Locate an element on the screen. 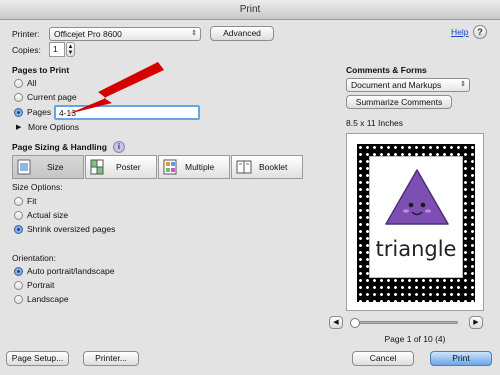 The height and width of the screenshot is (375, 500). help-question-icon: ? is located at coordinates (480, 32).